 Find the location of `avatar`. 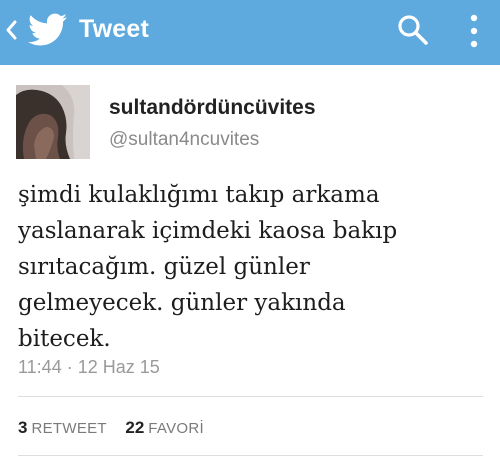

avatar is located at coordinates (53, 122).